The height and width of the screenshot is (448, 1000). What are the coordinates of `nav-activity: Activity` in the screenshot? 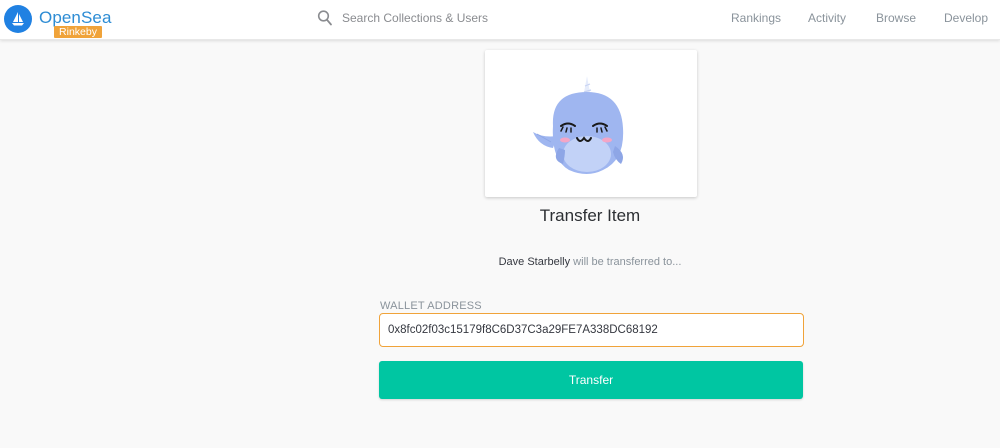 It's located at (827, 18).